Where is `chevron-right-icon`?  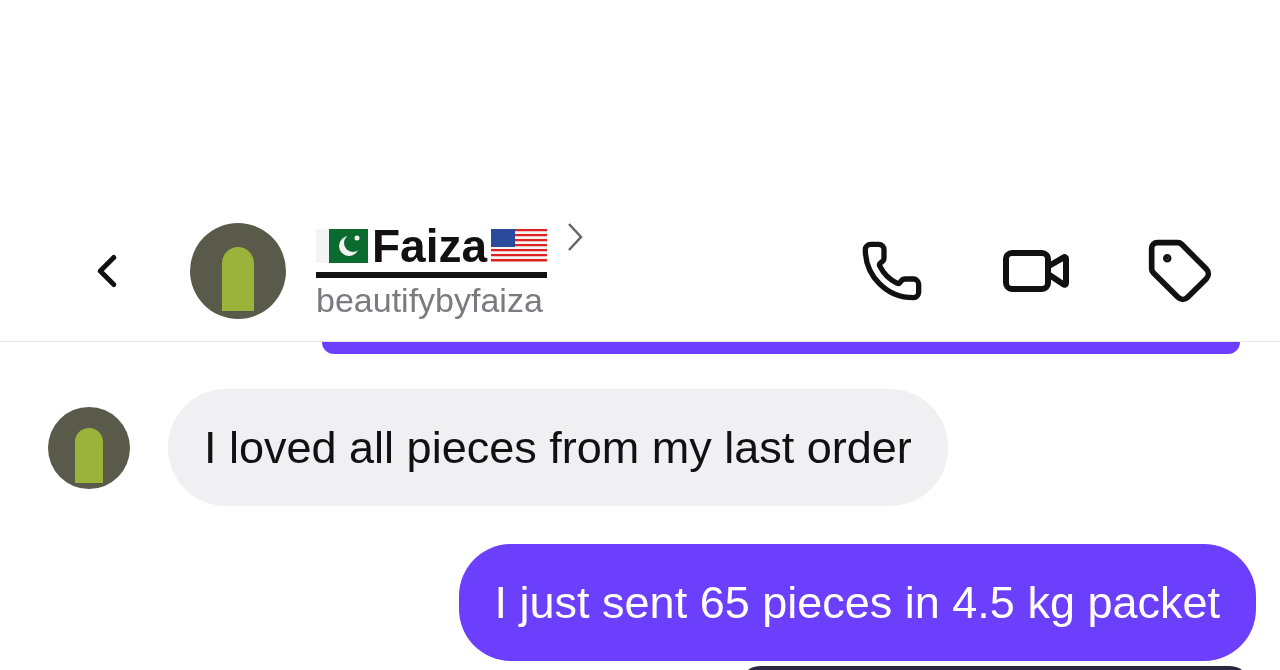 chevron-right-icon is located at coordinates (575, 236).